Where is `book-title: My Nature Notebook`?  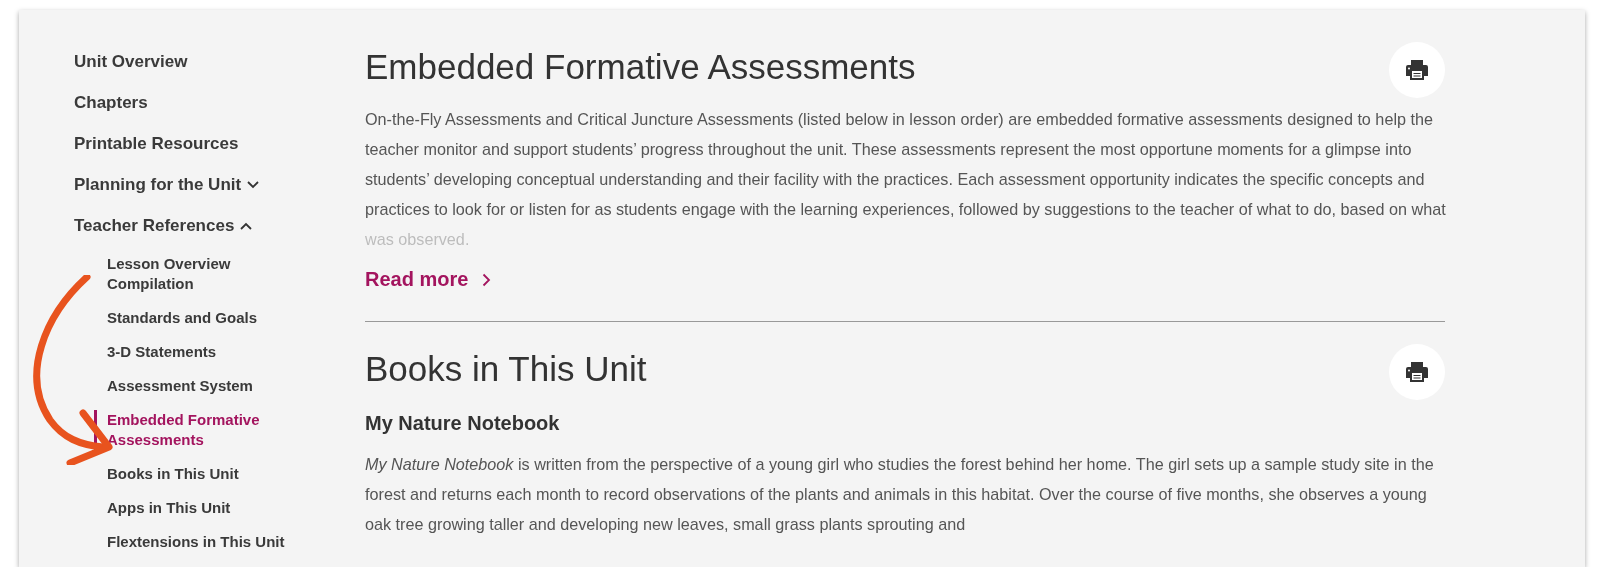
book-title: My Nature Notebook is located at coordinates (463, 423).